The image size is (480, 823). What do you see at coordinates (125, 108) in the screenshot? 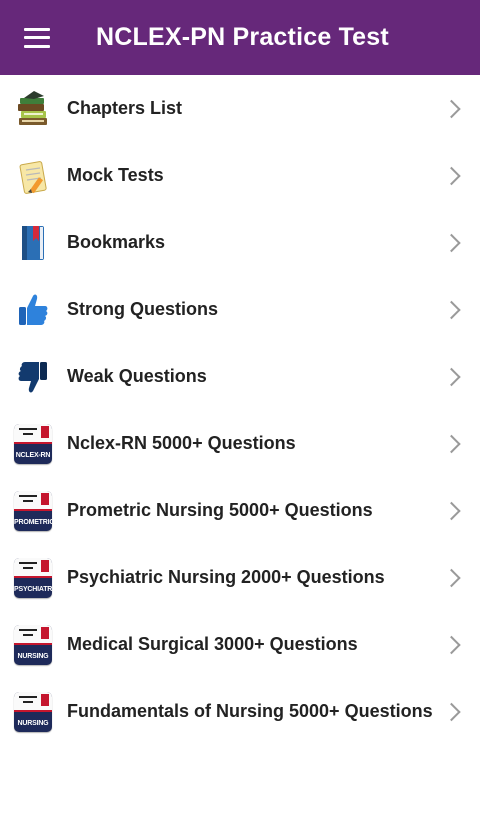
I see `menu-item-label: Chapters List` at bounding box center [125, 108].